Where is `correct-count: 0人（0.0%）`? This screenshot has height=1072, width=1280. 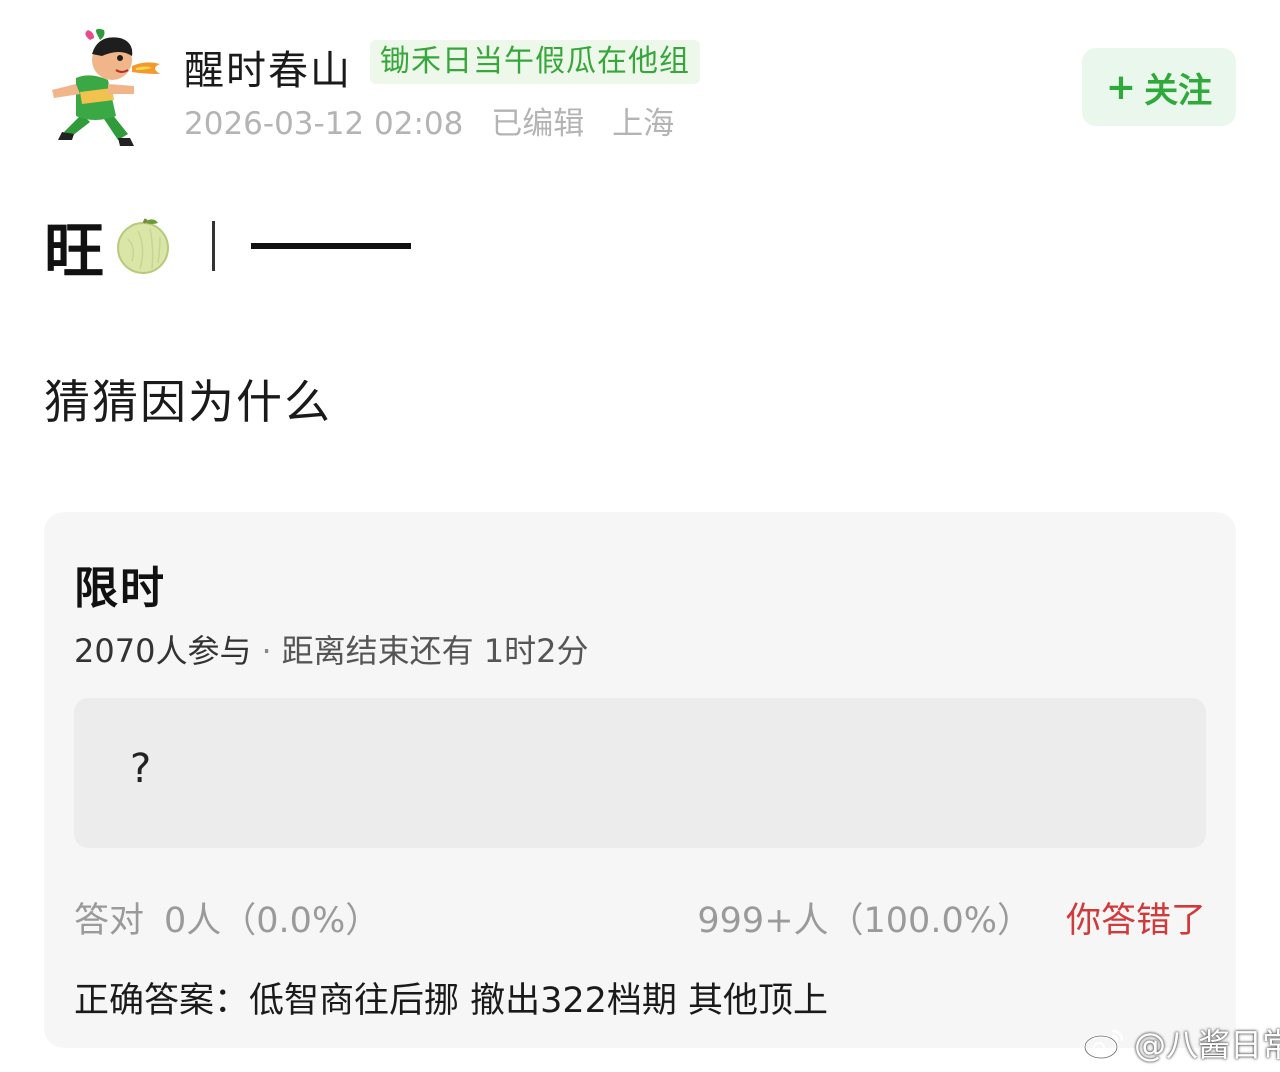
correct-count: 0人（0.0%） is located at coordinates (272, 921).